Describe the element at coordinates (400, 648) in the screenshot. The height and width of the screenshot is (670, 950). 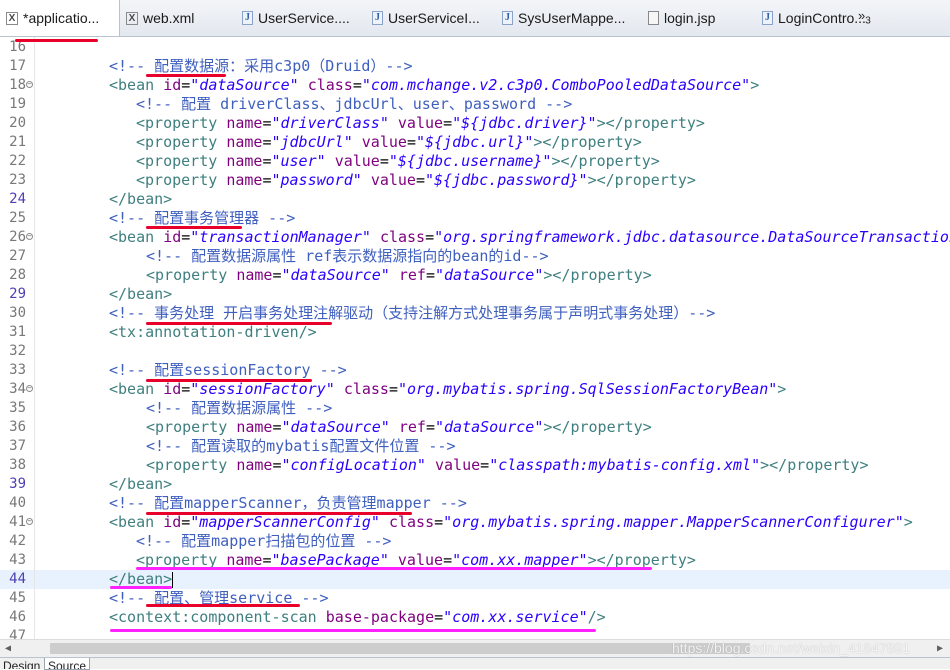
I see `scrollbar-thumb` at that location.